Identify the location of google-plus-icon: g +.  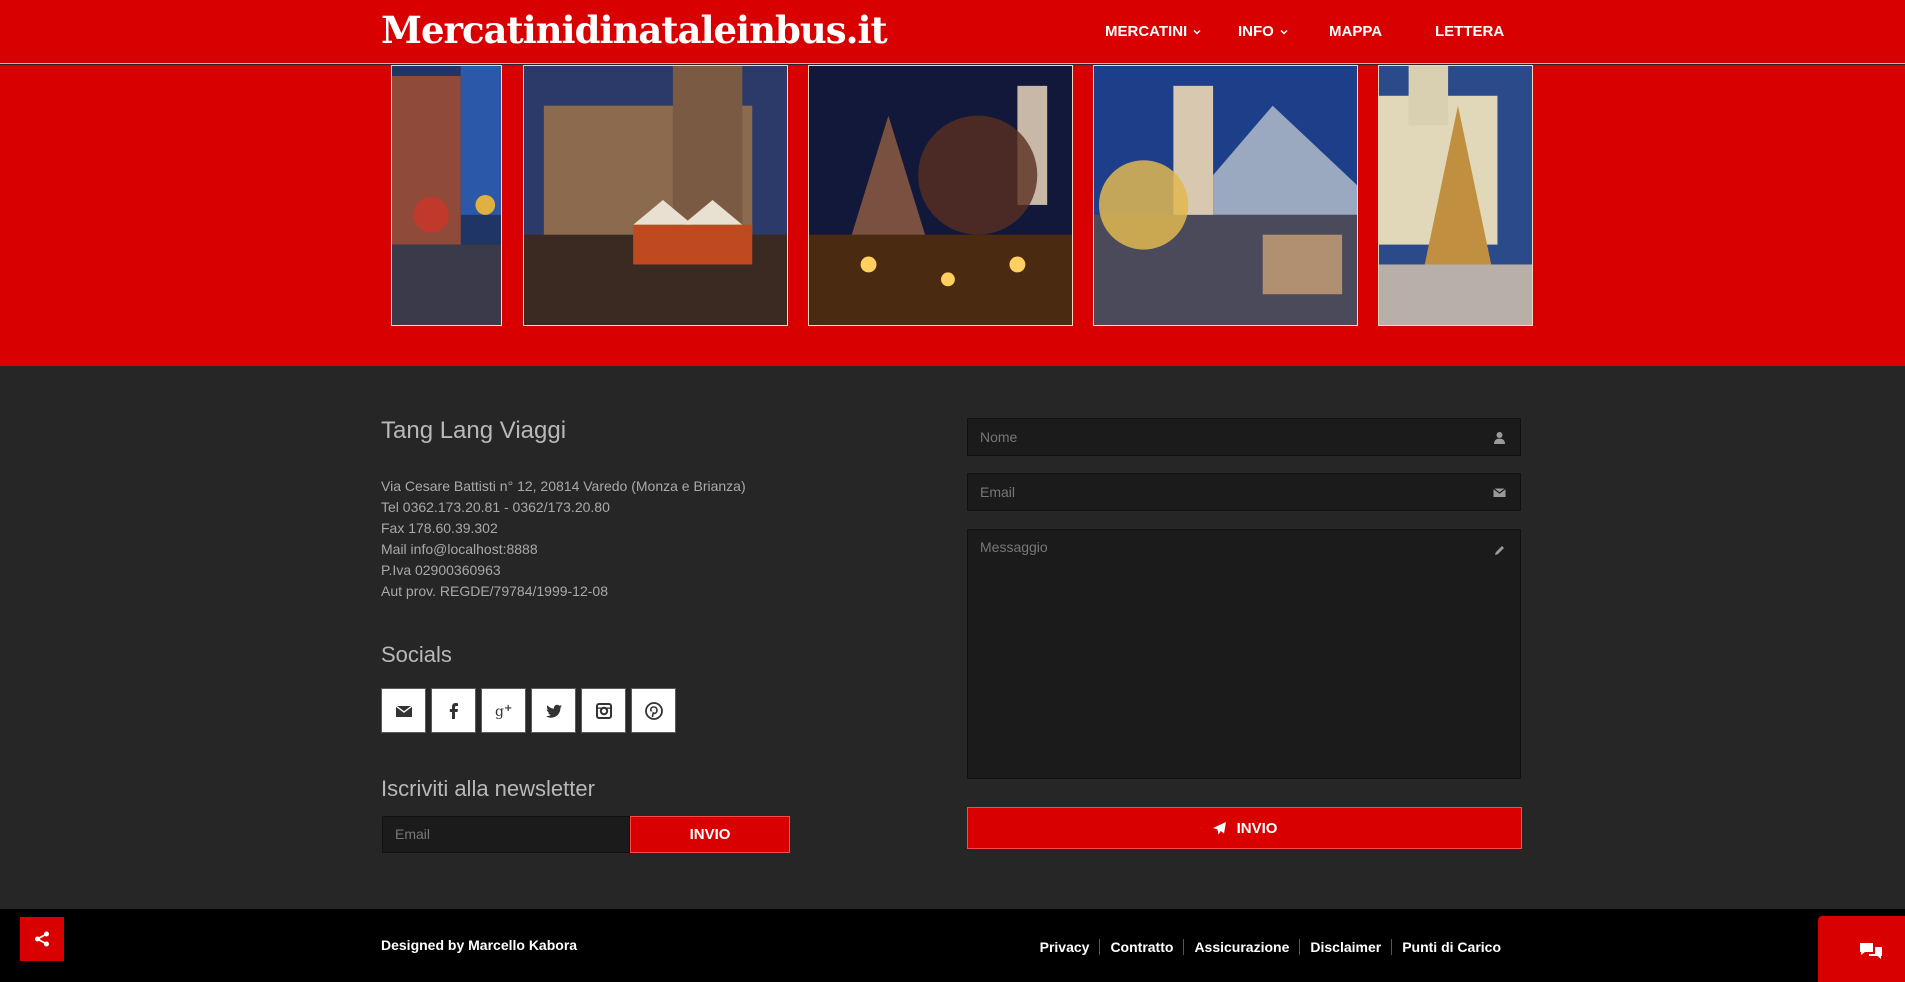
(503, 711).